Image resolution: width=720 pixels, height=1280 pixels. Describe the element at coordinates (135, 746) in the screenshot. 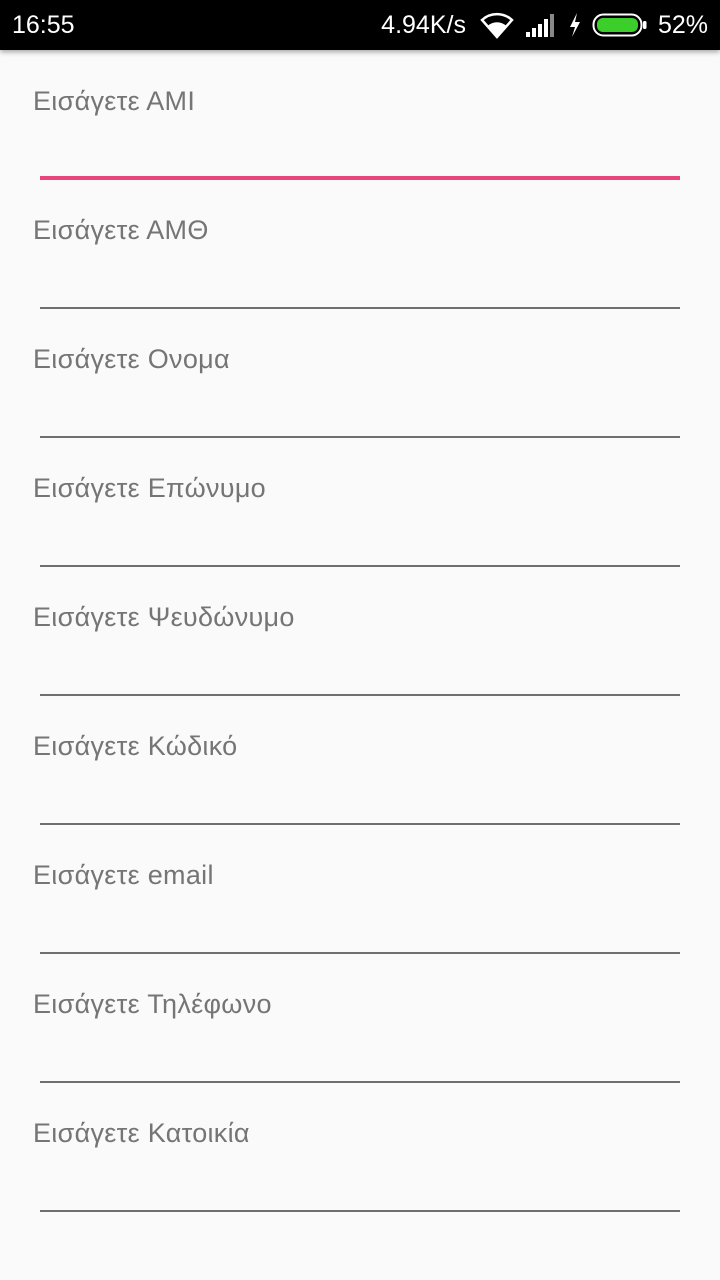

I see `field-label: Εισάγετε Κώδικό` at that location.